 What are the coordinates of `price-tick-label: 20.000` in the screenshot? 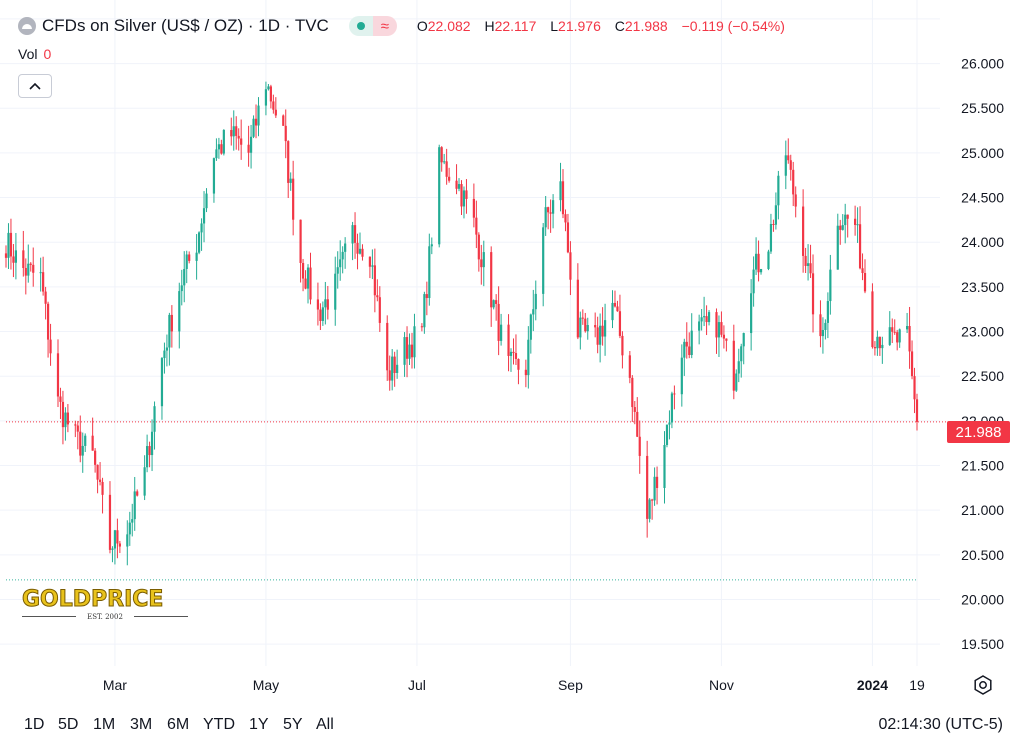 It's located at (982, 599).